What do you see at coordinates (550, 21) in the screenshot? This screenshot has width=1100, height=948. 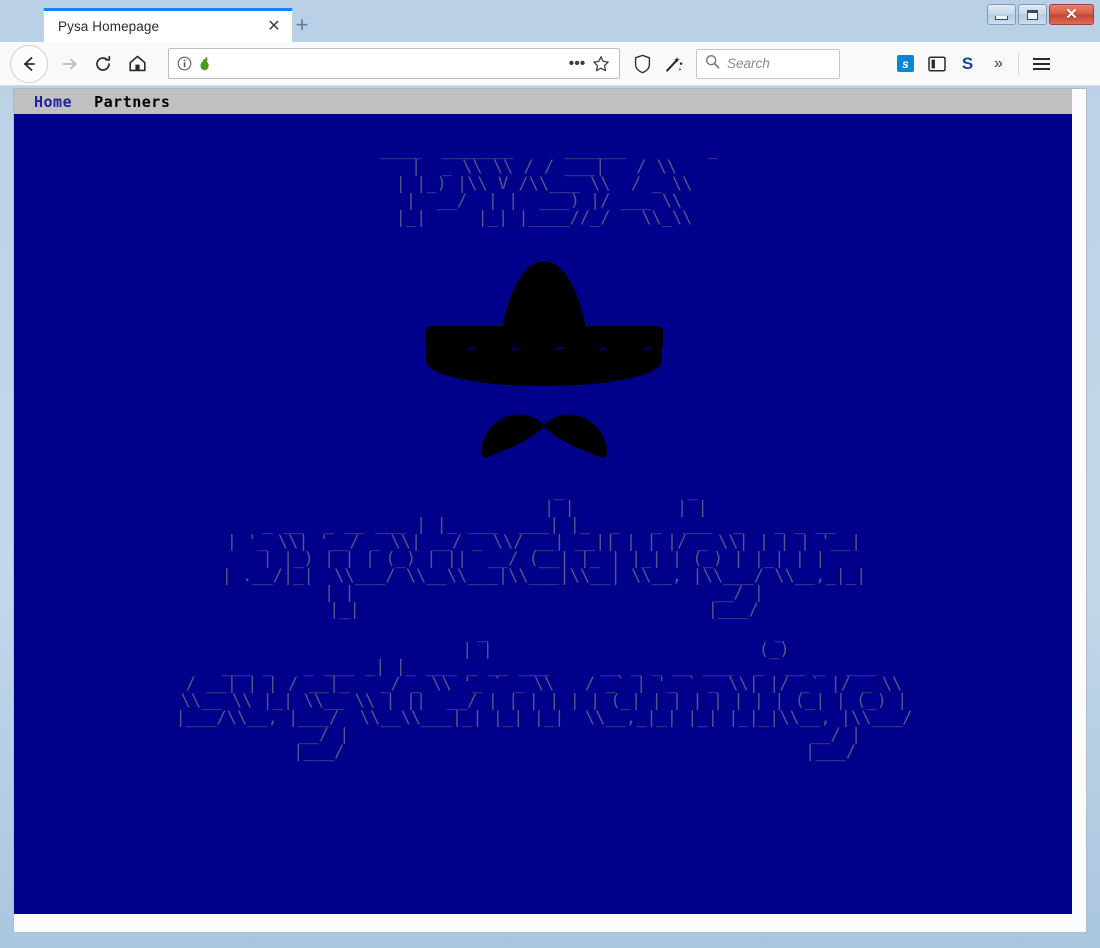 I see `title-bar: Pysa Homepage ✕ + ✕` at bounding box center [550, 21].